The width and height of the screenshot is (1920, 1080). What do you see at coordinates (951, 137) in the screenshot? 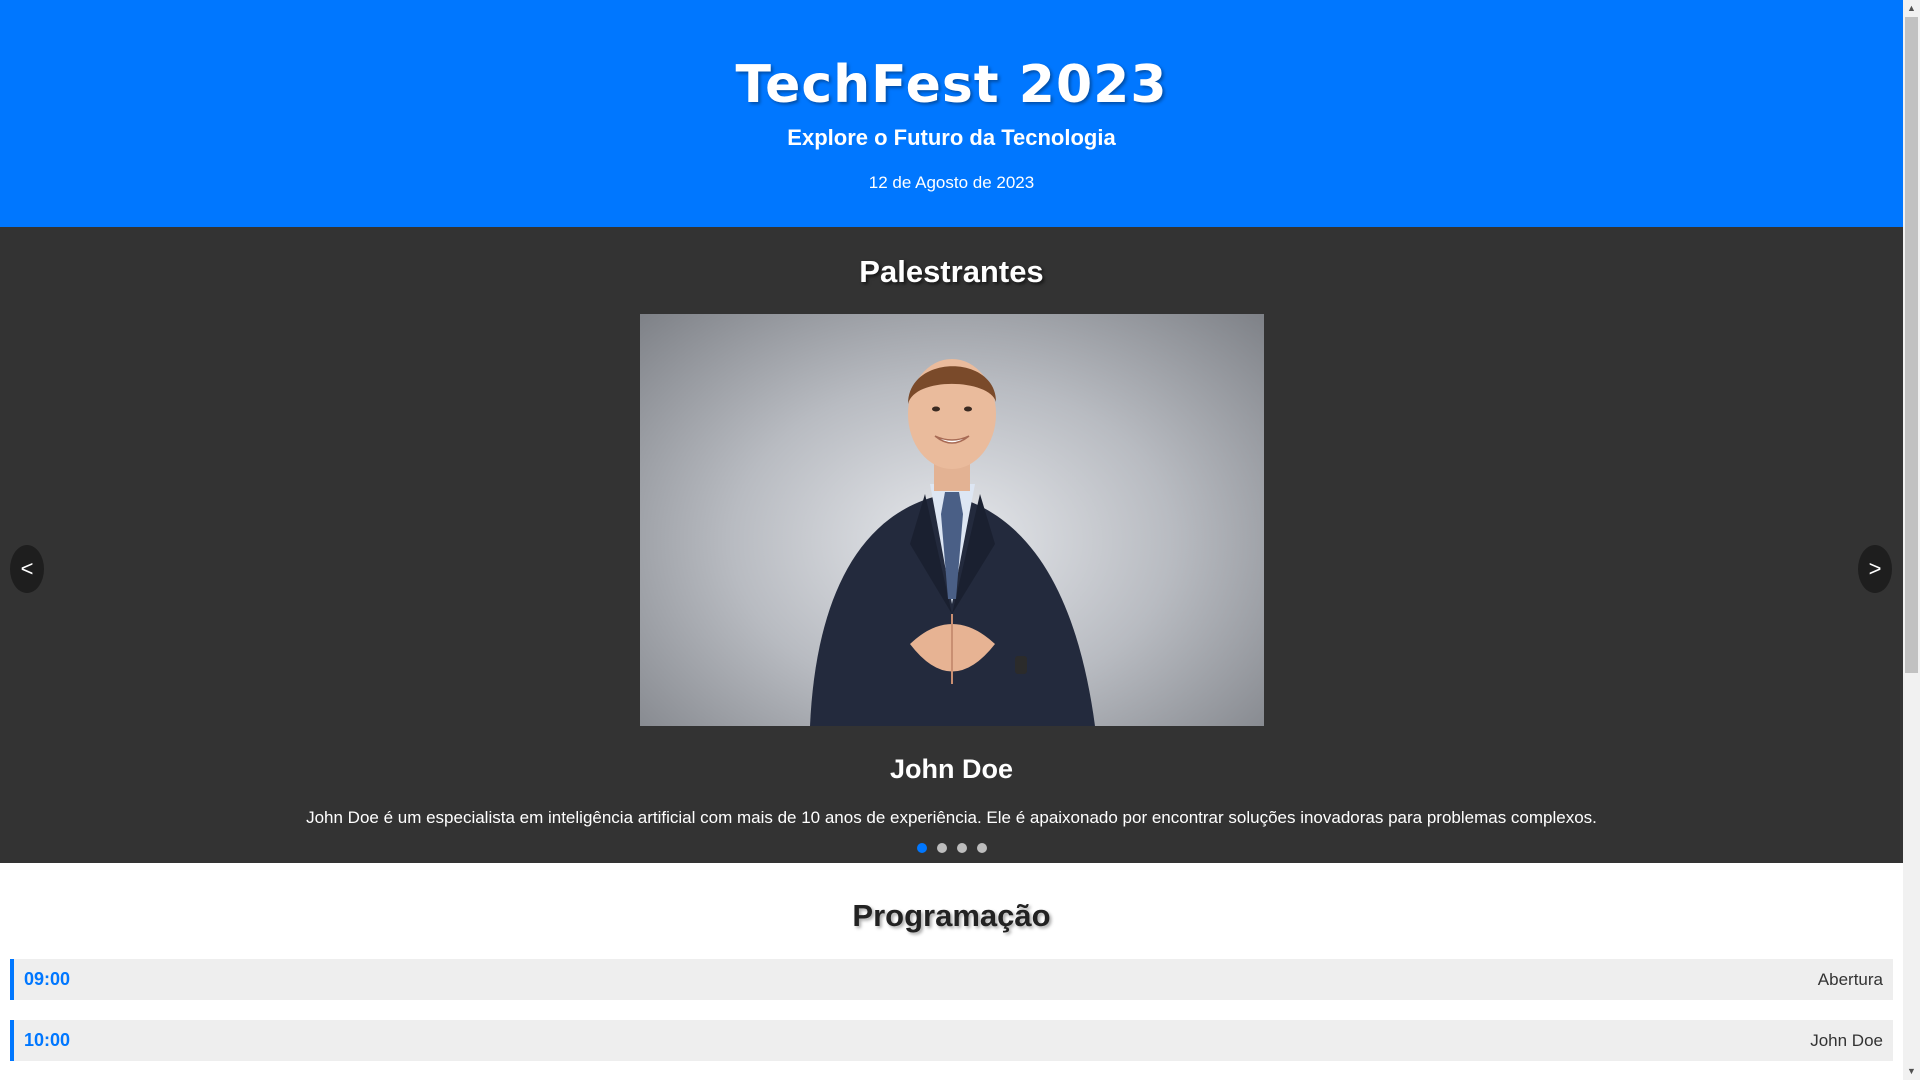
I see `event-subtitle: Explore o Futuro da Tecnologia` at bounding box center [951, 137].